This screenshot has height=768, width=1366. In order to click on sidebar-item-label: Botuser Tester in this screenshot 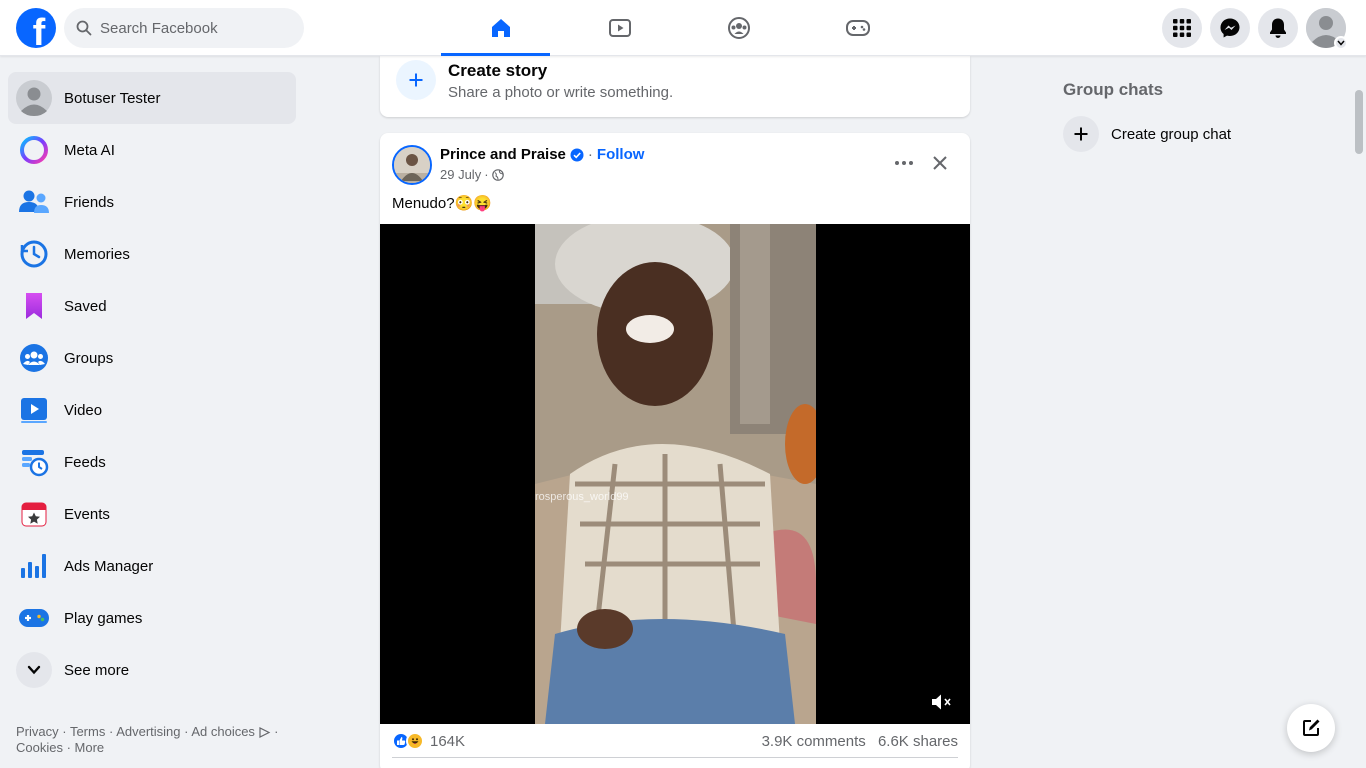, I will do `click(112, 98)`.